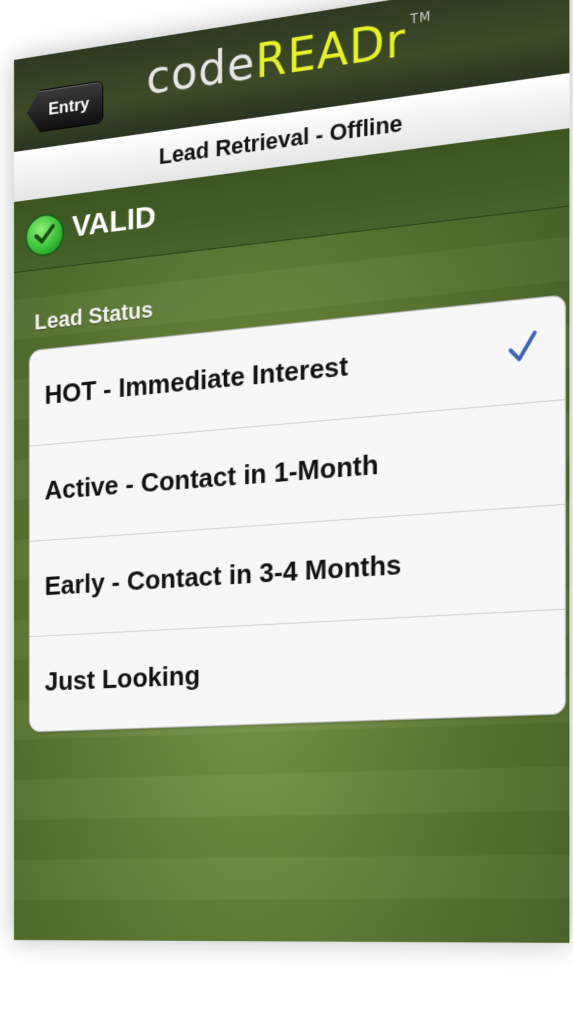 Image resolution: width=573 pixels, height=1015 pixels. I want to click on back-button-label: Entry, so click(68, 106).